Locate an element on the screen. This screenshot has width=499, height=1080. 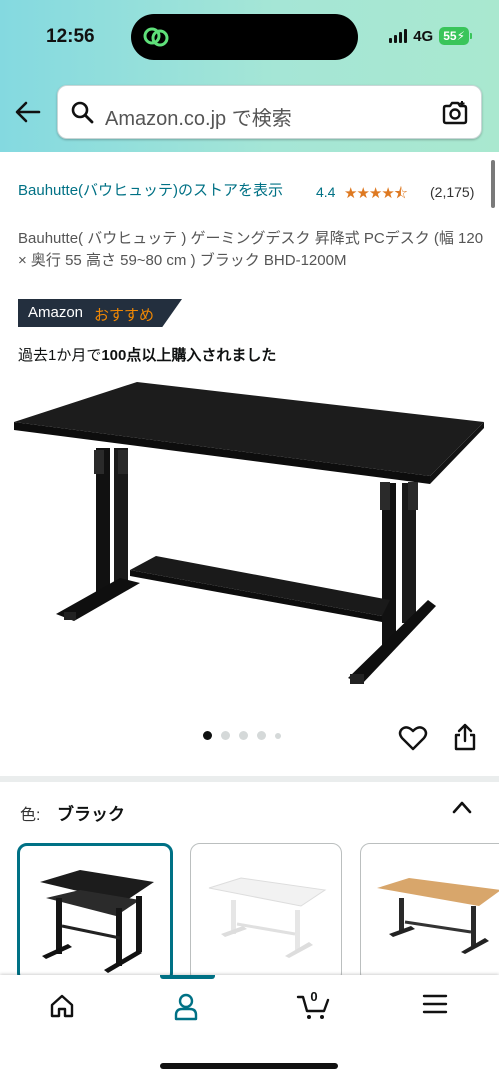
account-icon is located at coordinates (186, 1007).